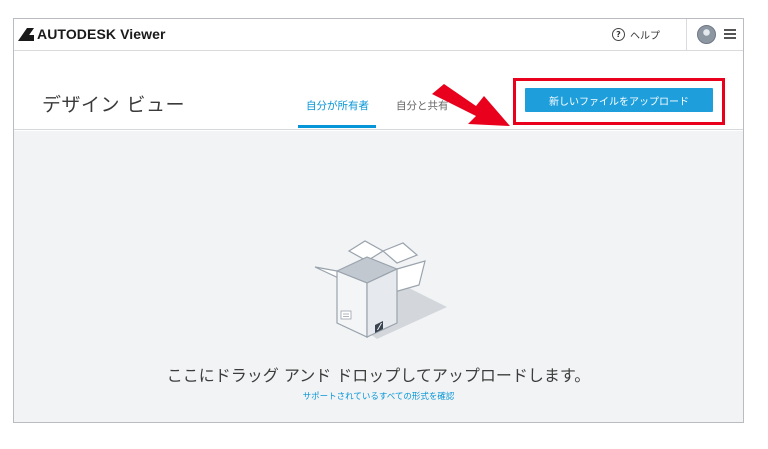  What do you see at coordinates (730, 34) in the screenshot?
I see `hamburger-icon` at bounding box center [730, 34].